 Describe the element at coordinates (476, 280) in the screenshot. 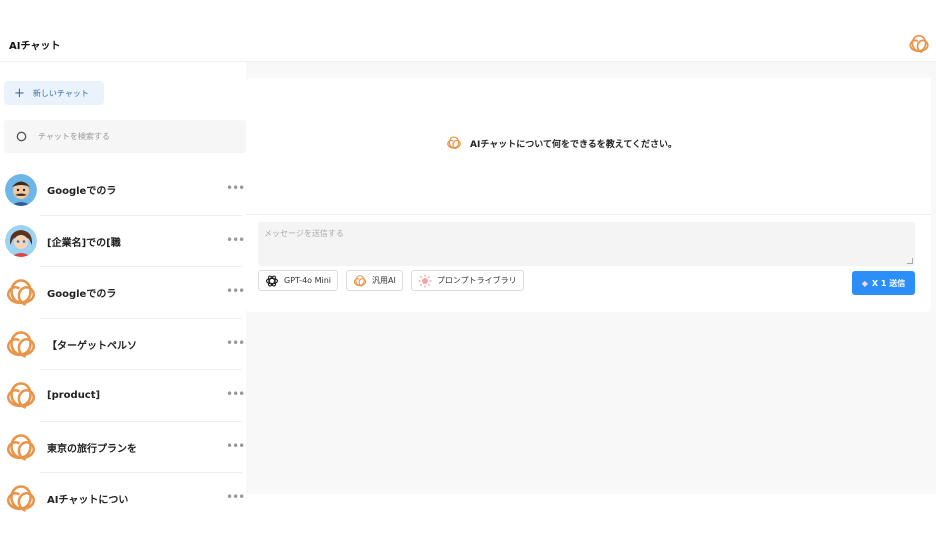

I see `tool-label: プロンプトライブラリ` at that location.